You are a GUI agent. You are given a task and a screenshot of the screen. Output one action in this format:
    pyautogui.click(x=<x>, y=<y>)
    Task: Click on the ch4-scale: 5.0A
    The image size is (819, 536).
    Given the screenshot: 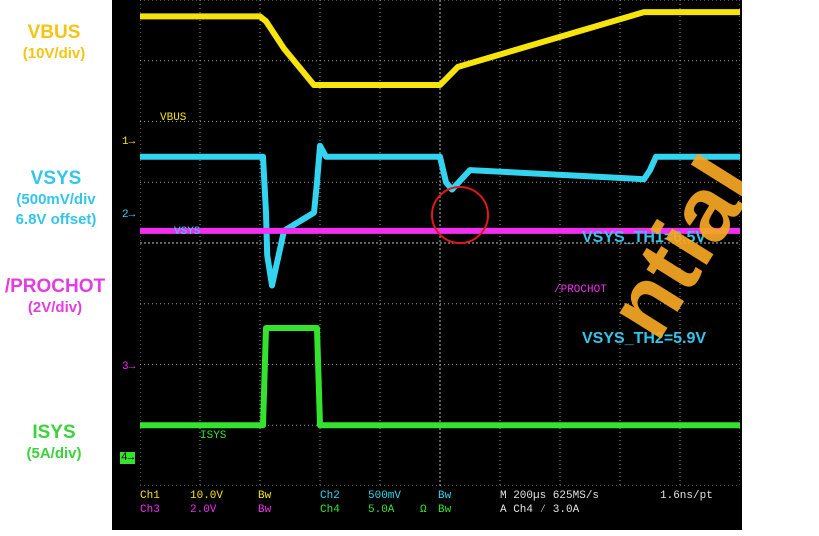 What is the action you would take?
    pyautogui.click(x=381, y=510)
    